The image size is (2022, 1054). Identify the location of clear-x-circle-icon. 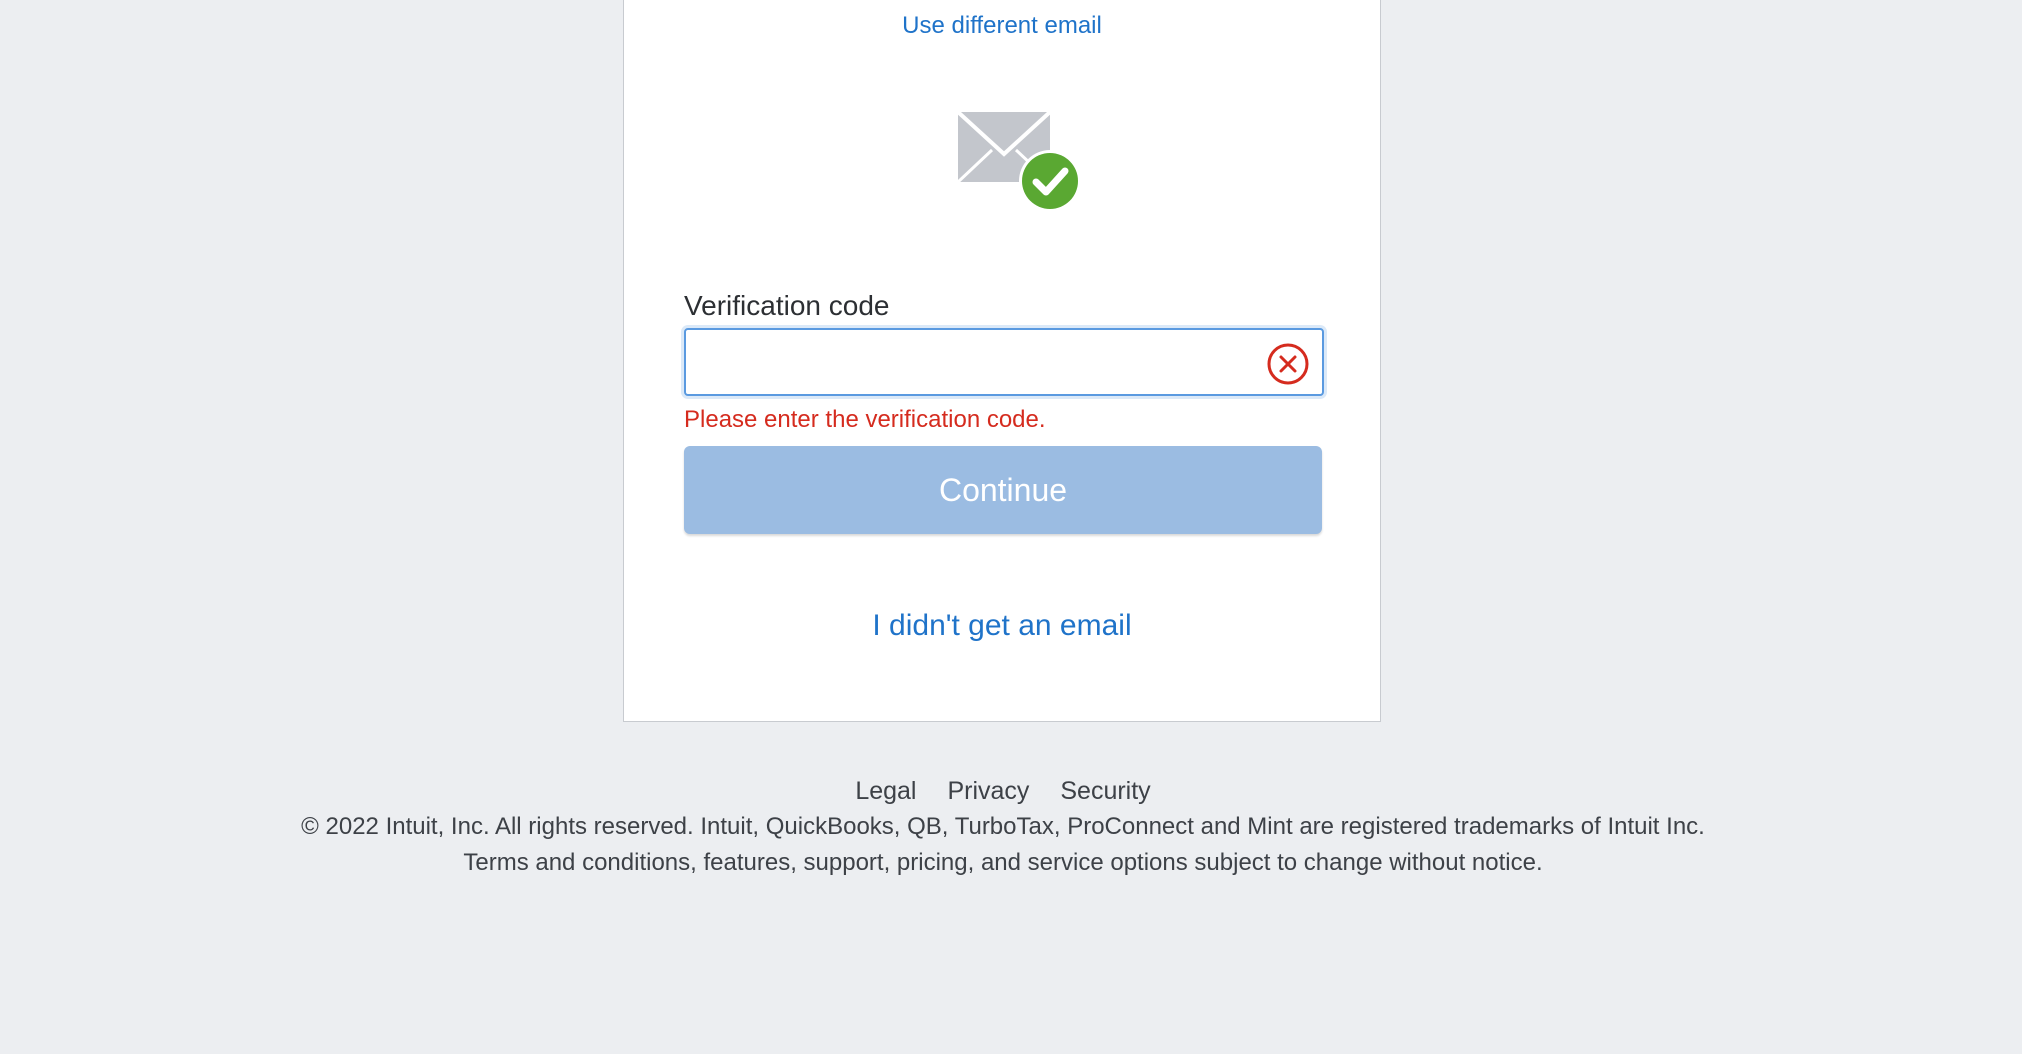
(1288, 364).